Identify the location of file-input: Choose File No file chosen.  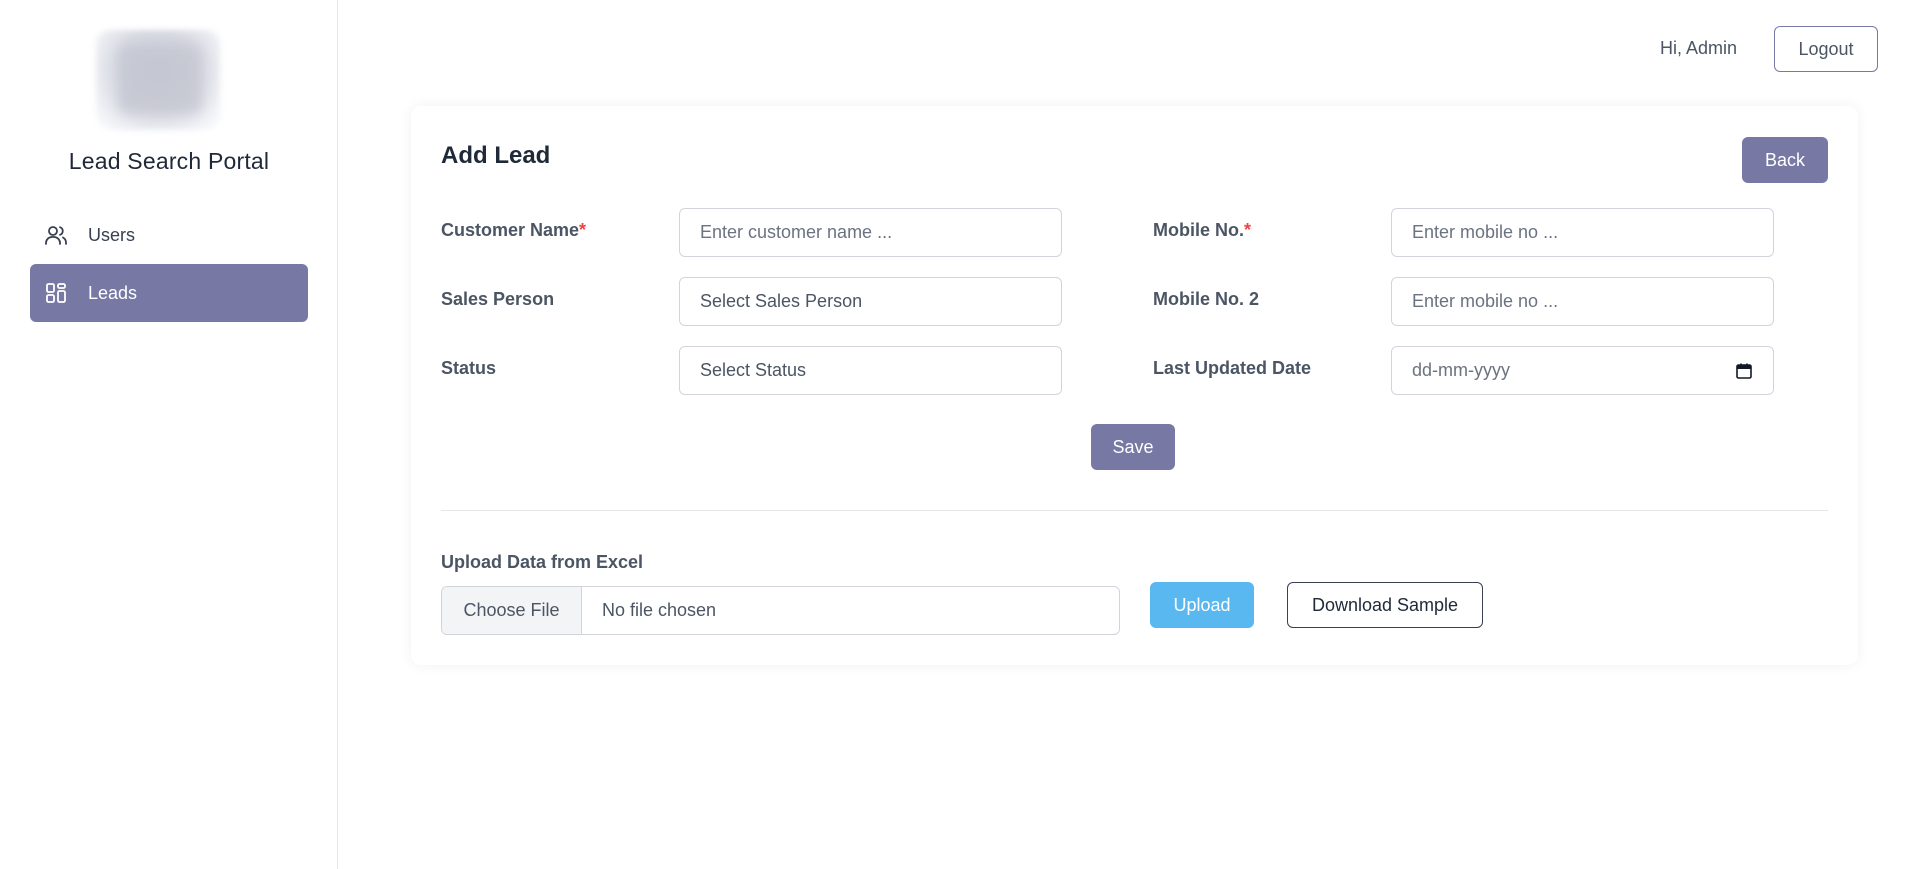
(780, 610).